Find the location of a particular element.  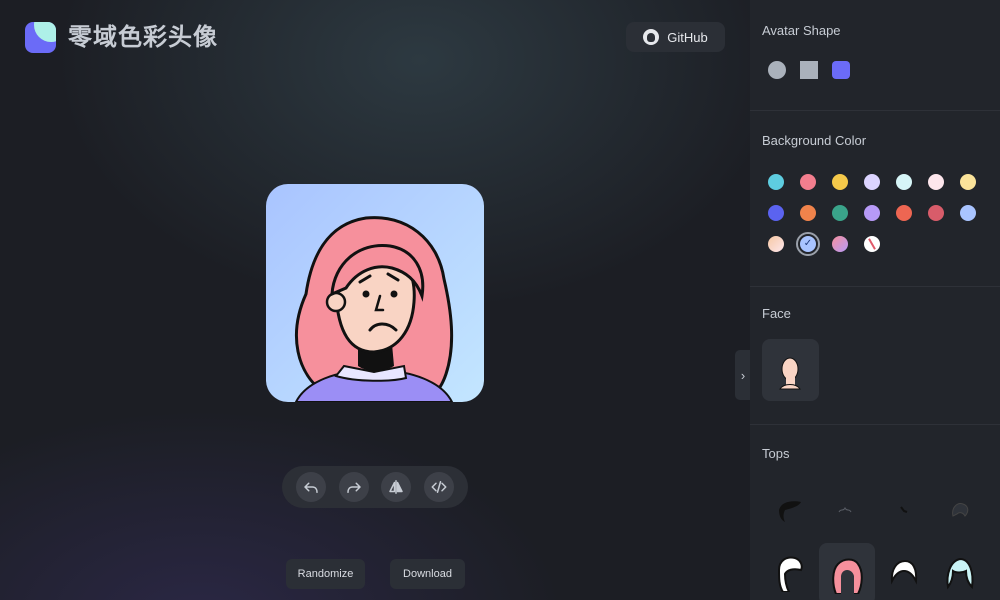

chevron-right-icon: › is located at coordinates (743, 375).